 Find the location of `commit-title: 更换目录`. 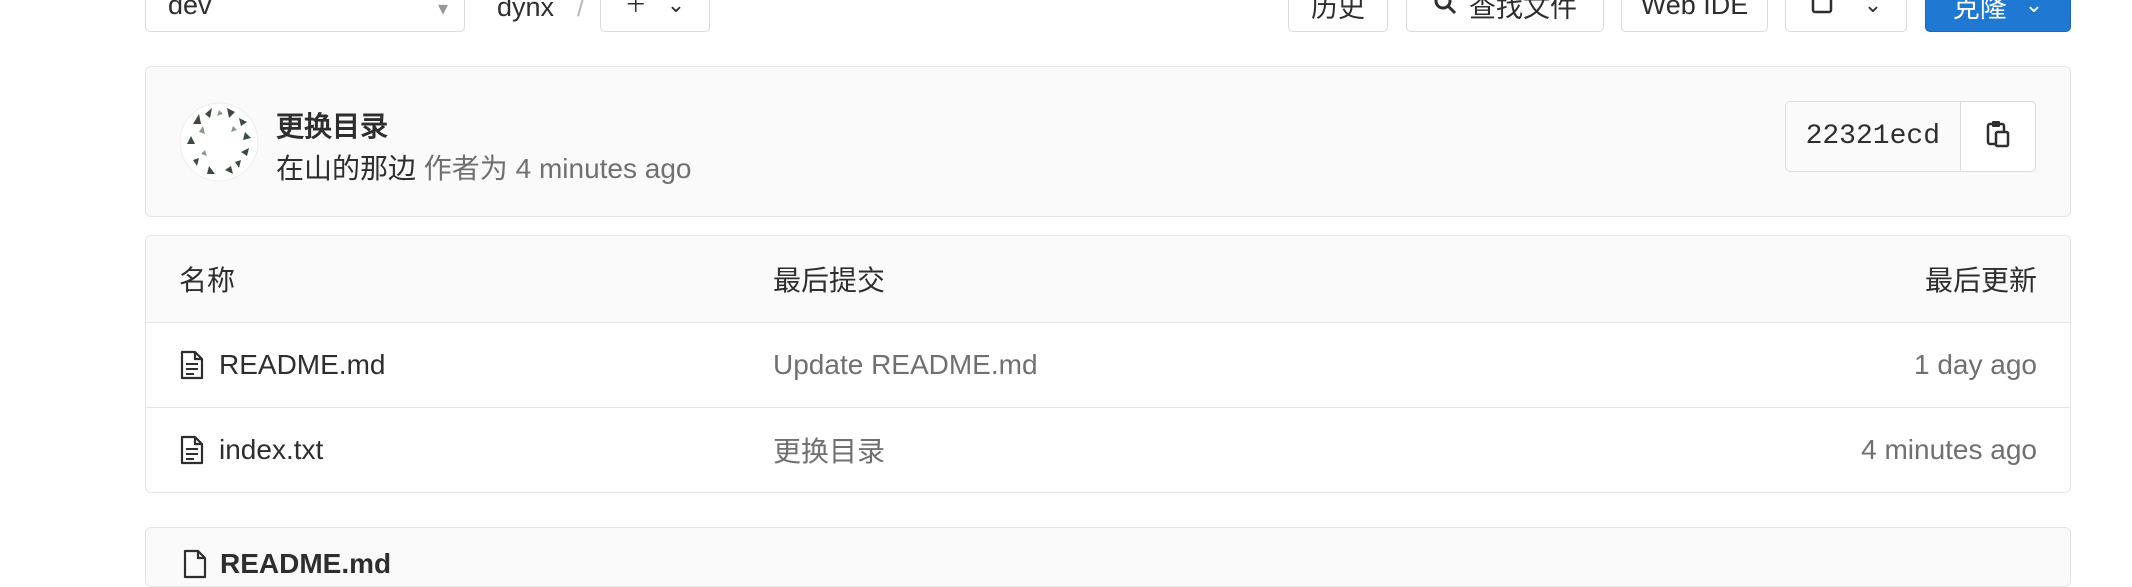

commit-title: 更换目录 is located at coordinates (332, 125).